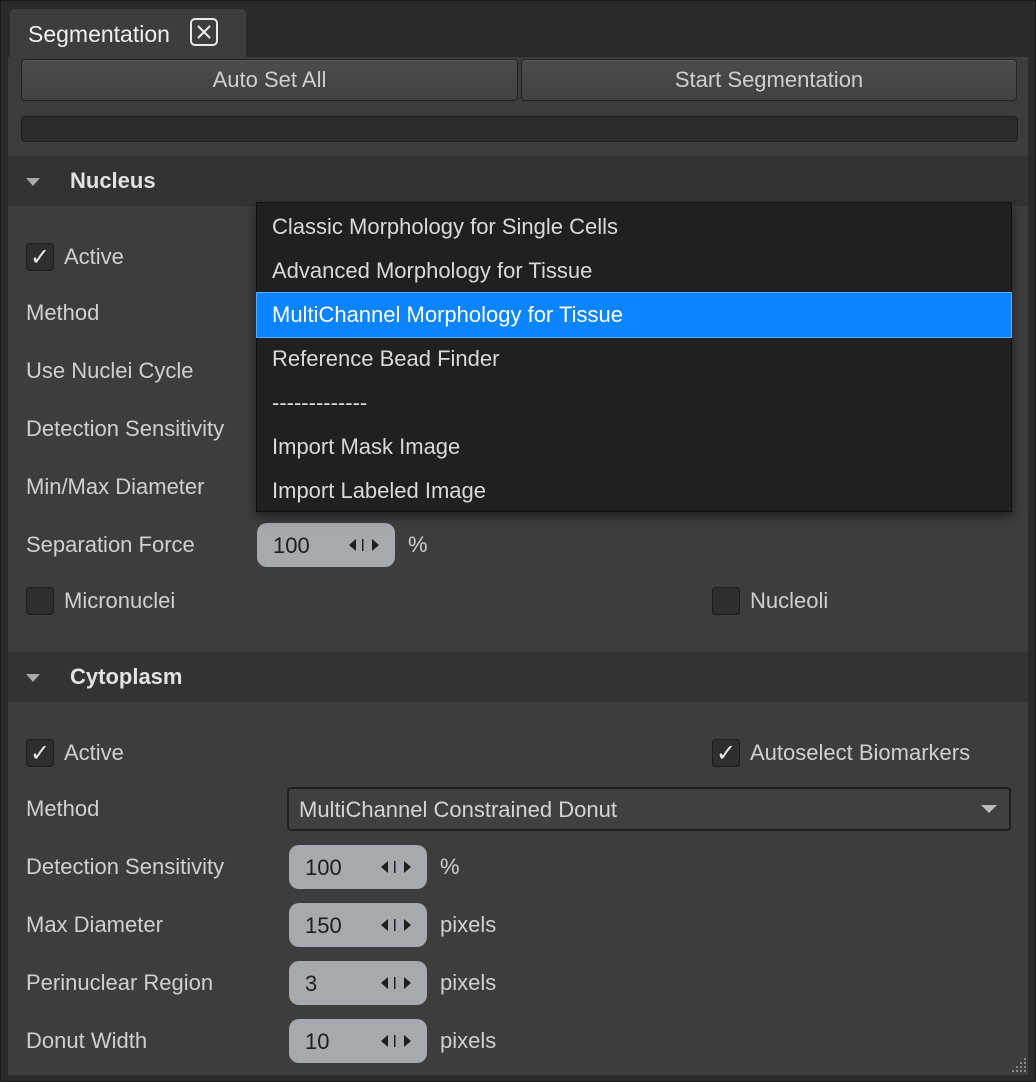 The image size is (1036, 1082). What do you see at coordinates (115, 486) in the screenshot?
I see `min-max-diameter-label: Min/Max Diameter` at bounding box center [115, 486].